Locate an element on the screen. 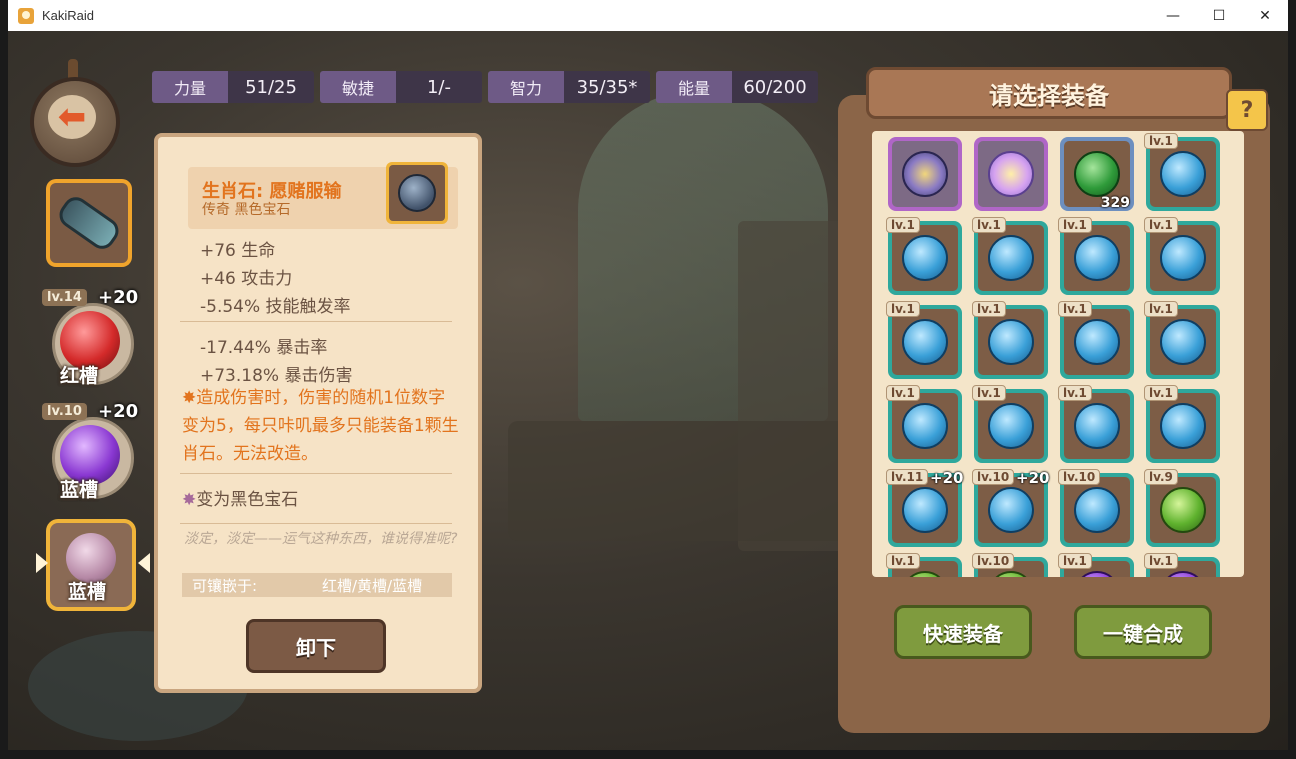  back-button: ⬅ is located at coordinates (72, 113).